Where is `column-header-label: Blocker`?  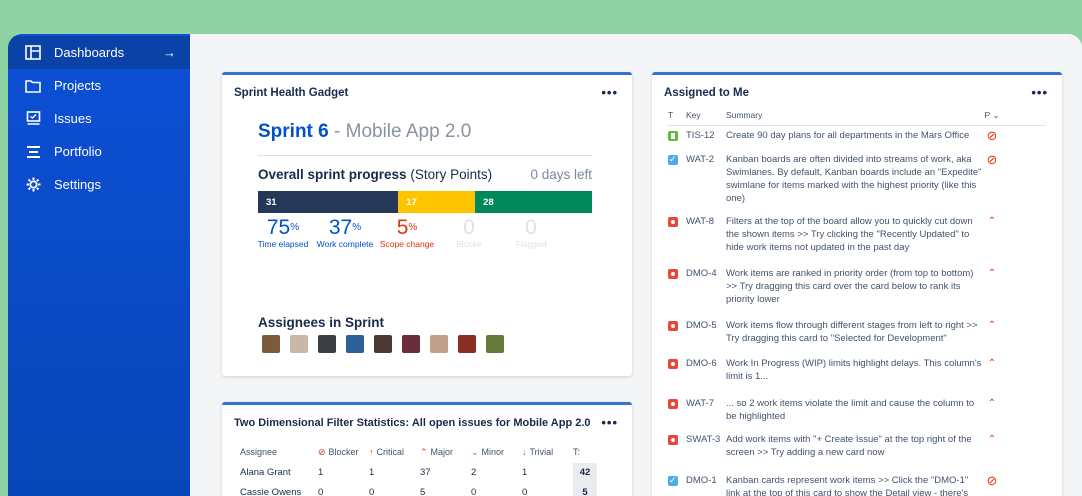
column-header-label: Blocker is located at coordinates (343, 452).